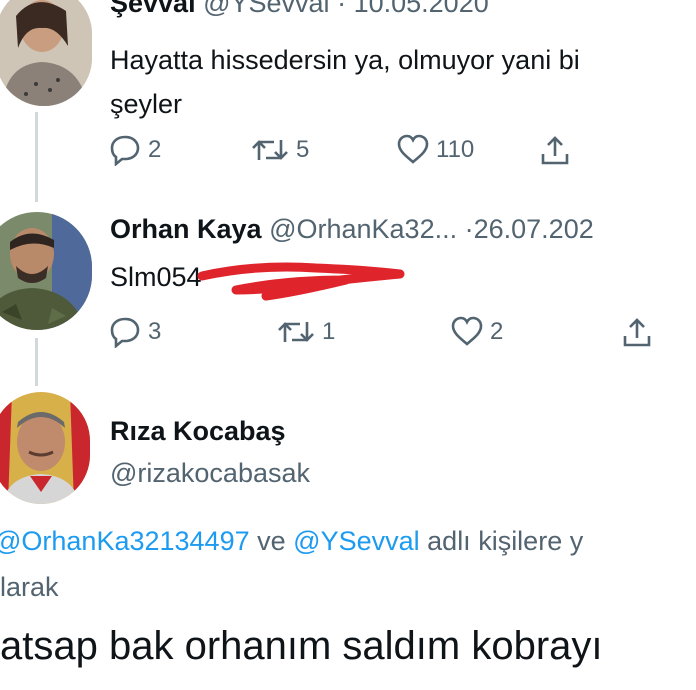 This screenshot has height=690, width=696. What do you see at coordinates (155, 331) in the screenshot?
I see `reply-count: 3` at bounding box center [155, 331].